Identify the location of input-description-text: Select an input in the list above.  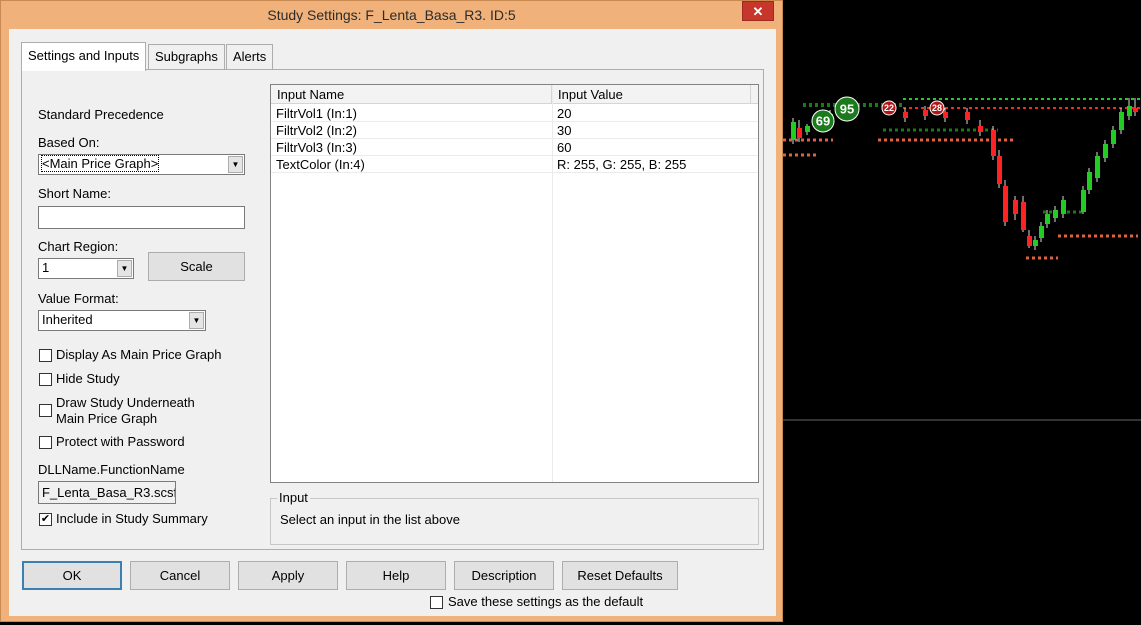
(370, 519).